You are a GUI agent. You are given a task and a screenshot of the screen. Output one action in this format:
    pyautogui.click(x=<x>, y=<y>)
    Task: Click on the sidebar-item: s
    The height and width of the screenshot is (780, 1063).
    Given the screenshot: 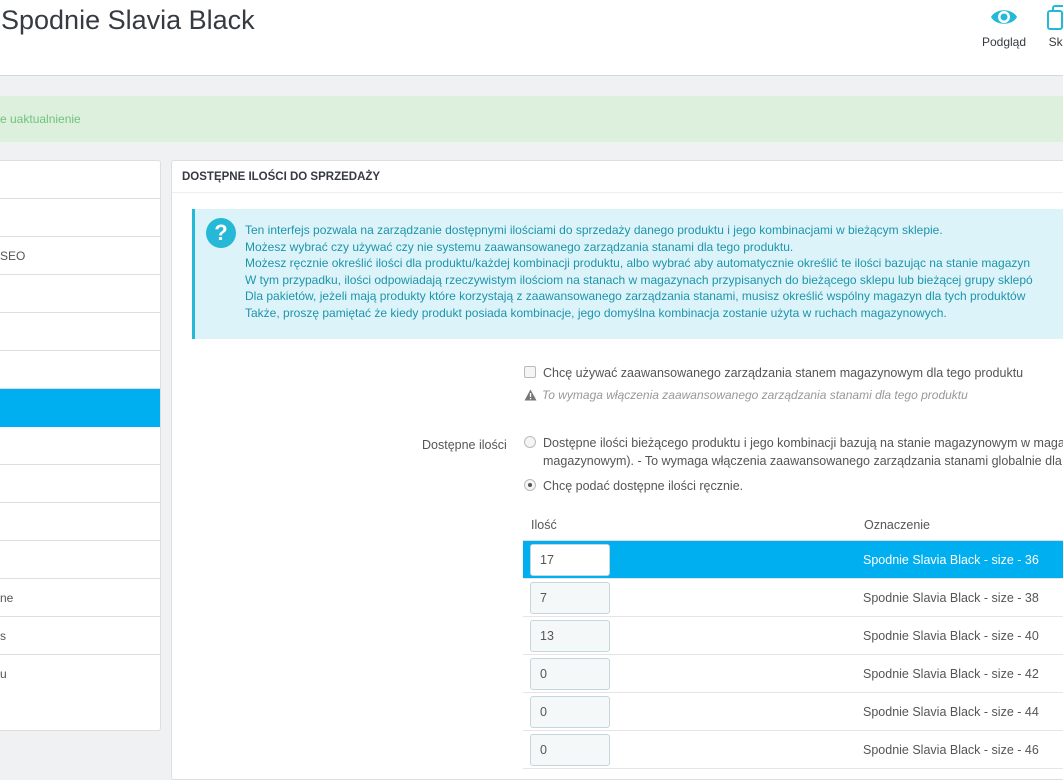 What is the action you would take?
    pyautogui.click(x=80, y=636)
    